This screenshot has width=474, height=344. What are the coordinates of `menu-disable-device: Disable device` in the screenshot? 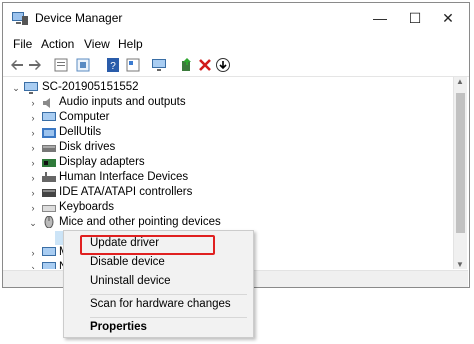 It's located at (127, 262).